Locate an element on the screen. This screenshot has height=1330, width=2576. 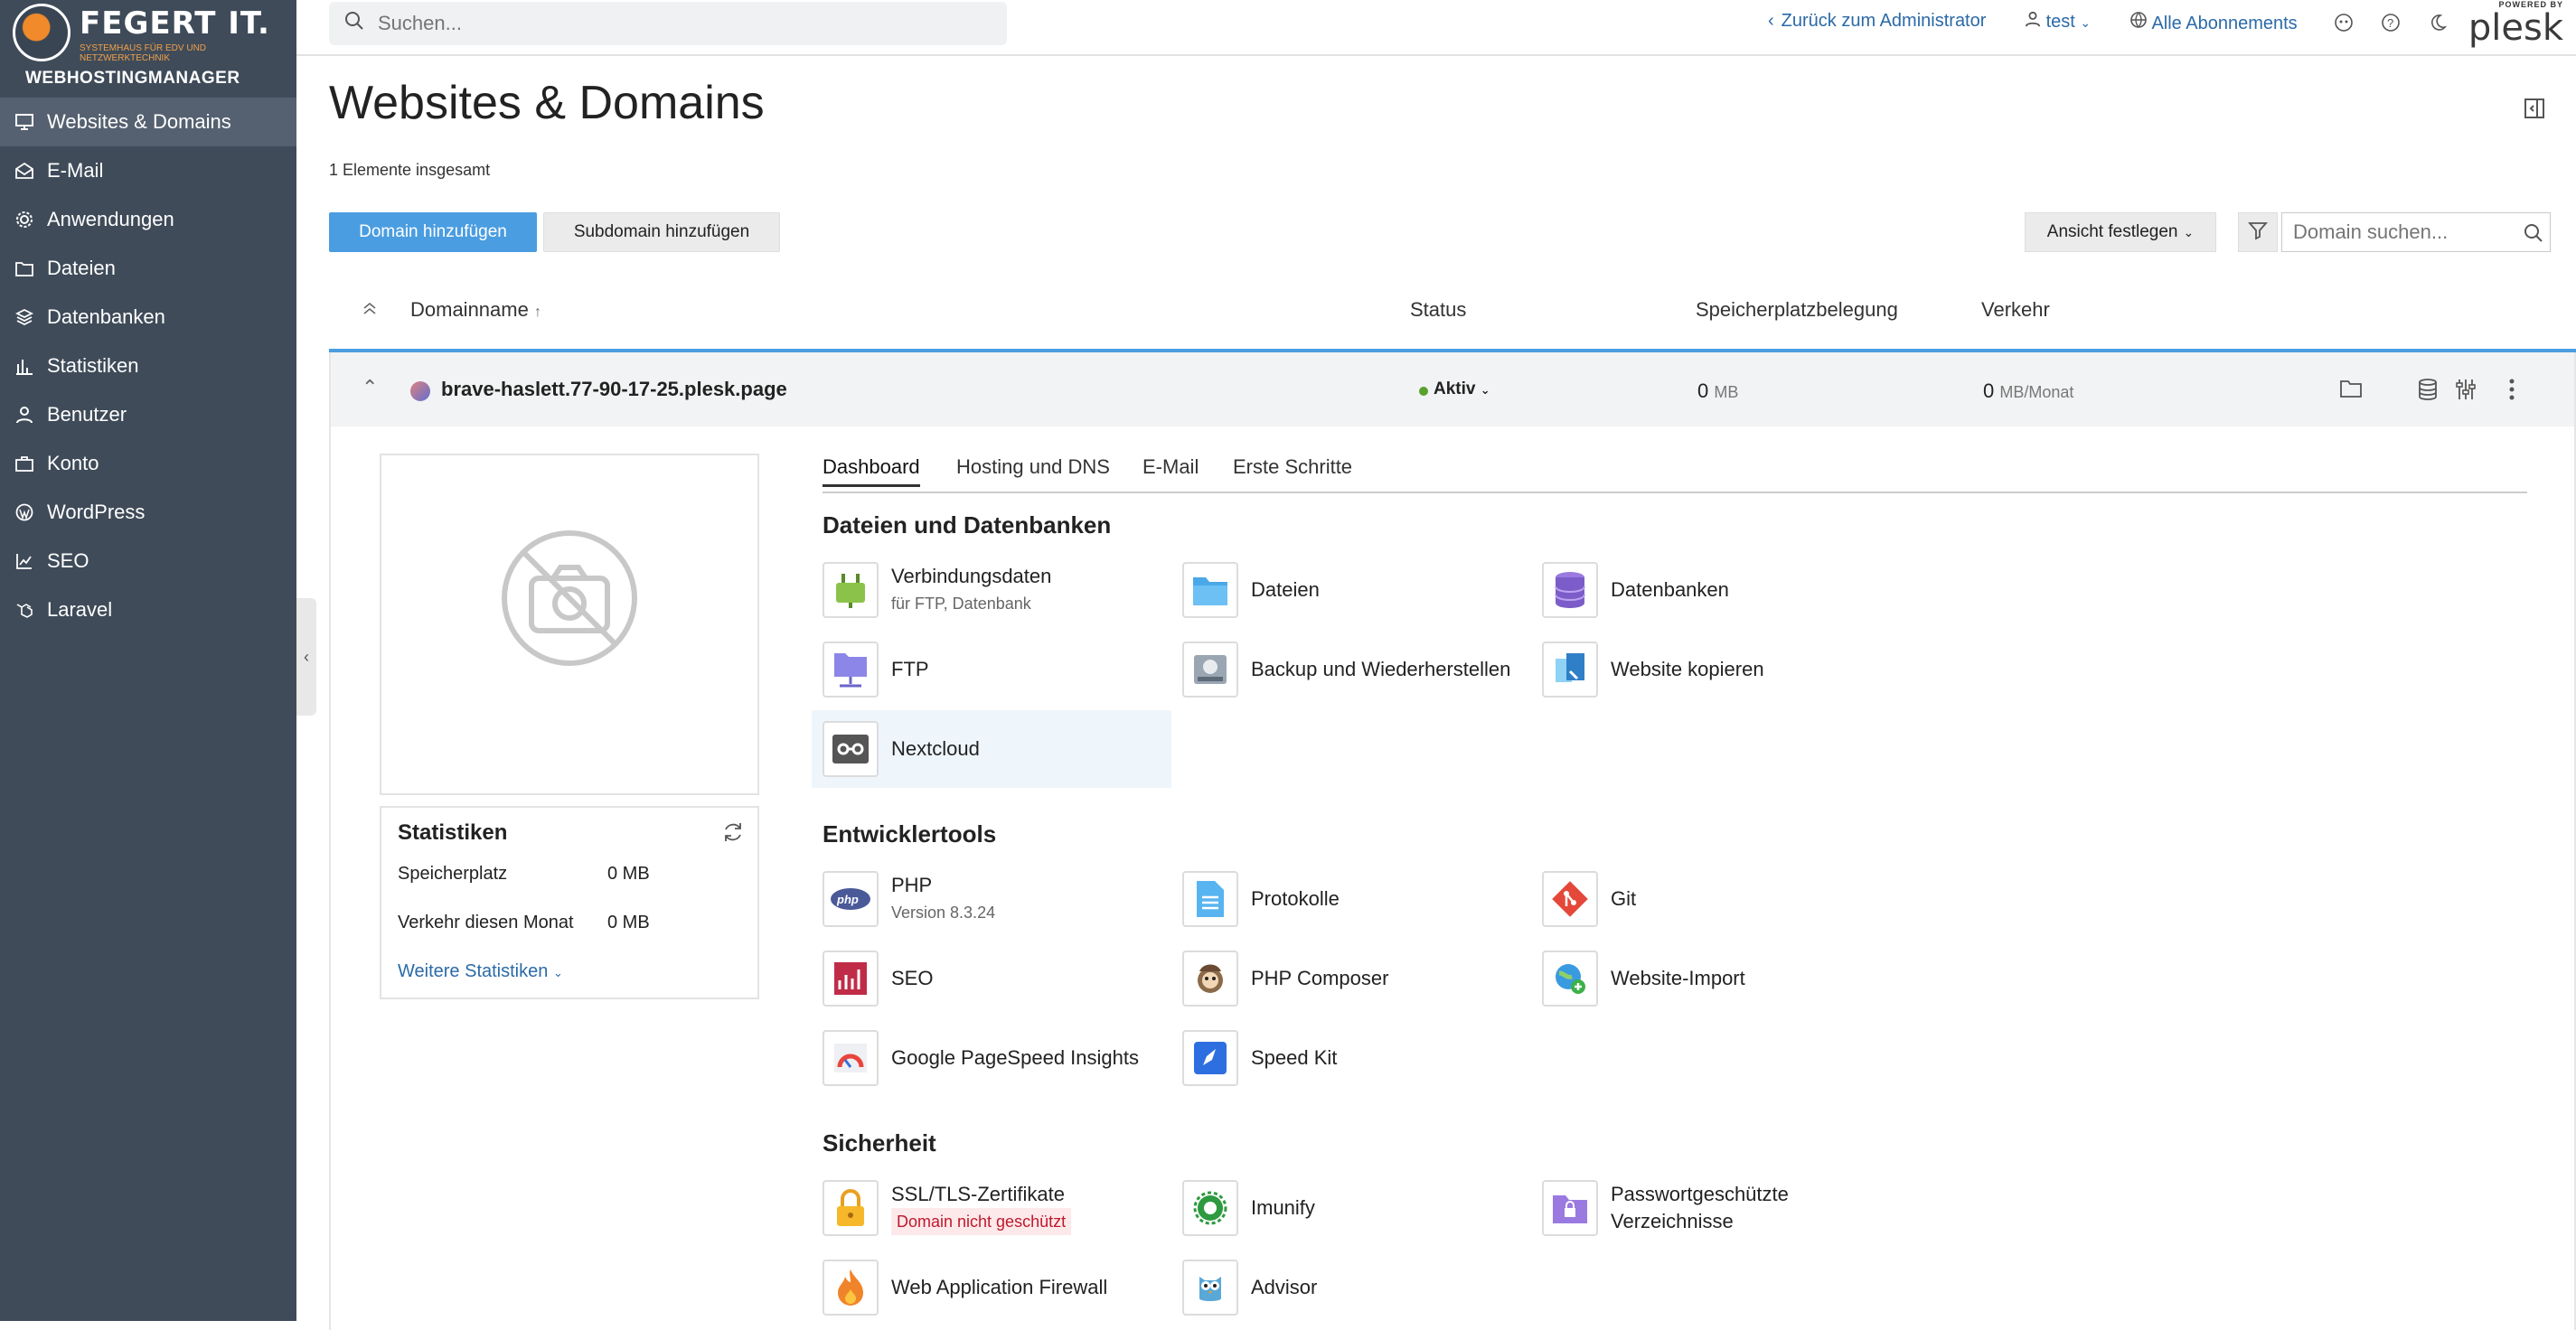
sidebar-item-email: E-Mail is located at coordinates (148, 170).